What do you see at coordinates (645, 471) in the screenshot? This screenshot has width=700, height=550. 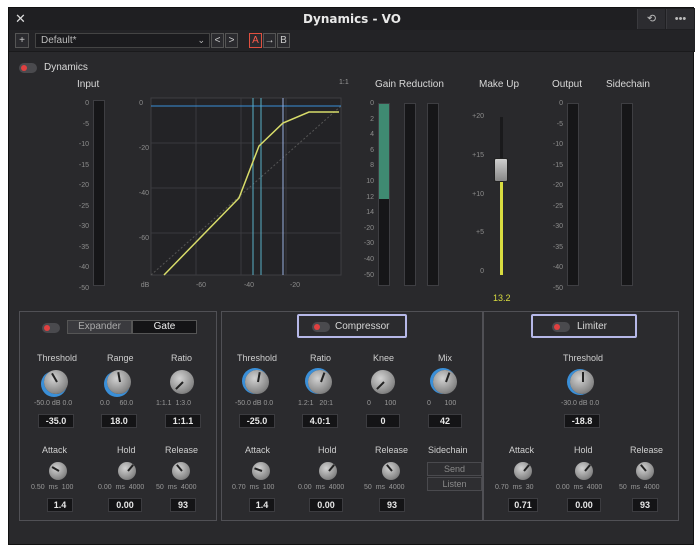 I see `limiter-release-knob` at bounding box center [645, 471].